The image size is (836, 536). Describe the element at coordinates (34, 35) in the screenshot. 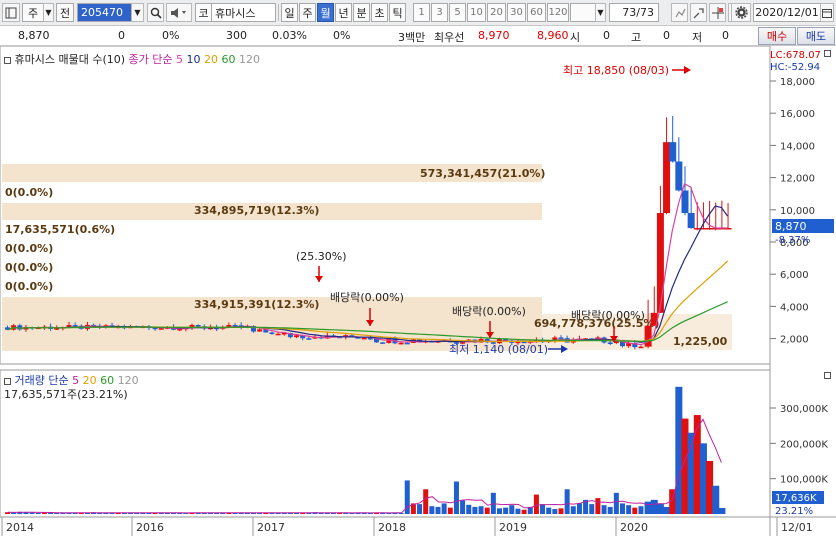

I see `current-price: 8,870` at that location.